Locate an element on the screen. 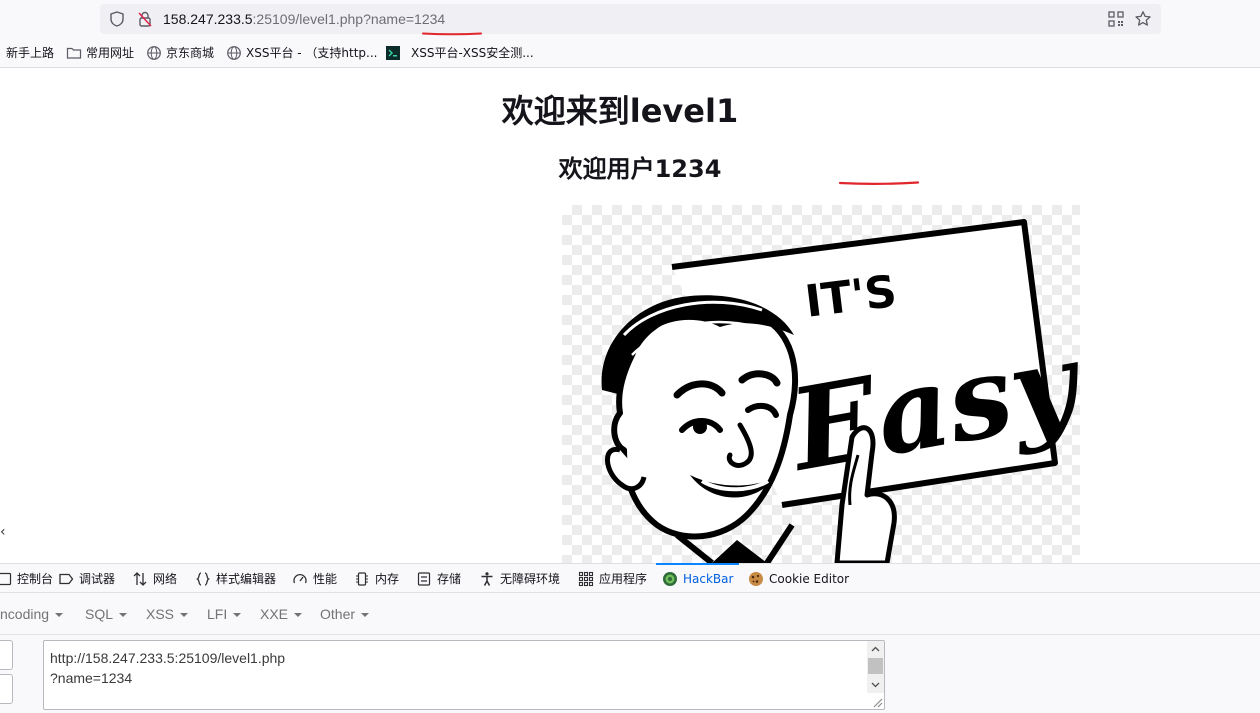 This screenshot has width=1260, height=713. shield-icon is located at coordinates (117, 19).